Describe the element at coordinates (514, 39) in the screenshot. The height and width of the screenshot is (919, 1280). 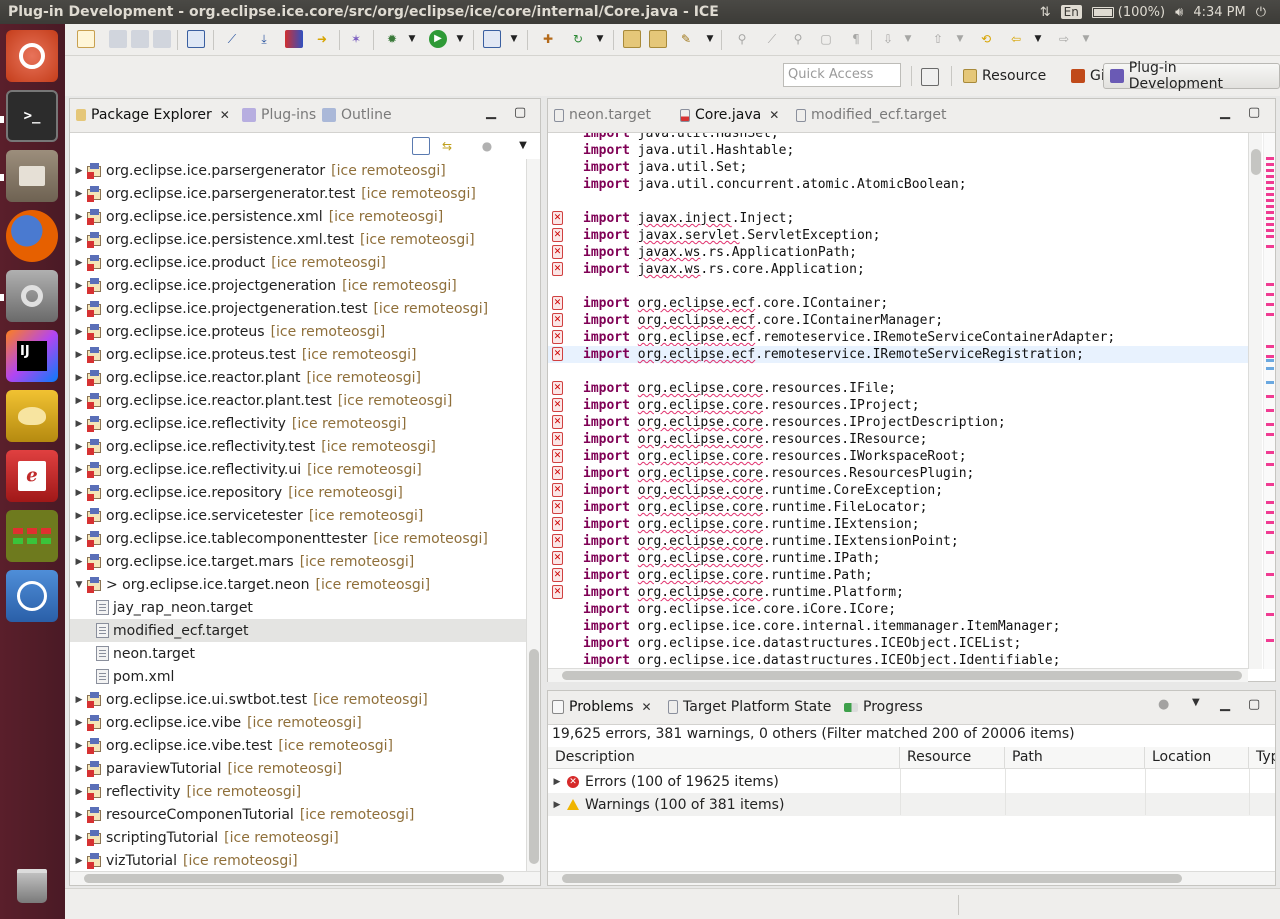
I see `external-tools-dropdown-icon: ▼` at that location.